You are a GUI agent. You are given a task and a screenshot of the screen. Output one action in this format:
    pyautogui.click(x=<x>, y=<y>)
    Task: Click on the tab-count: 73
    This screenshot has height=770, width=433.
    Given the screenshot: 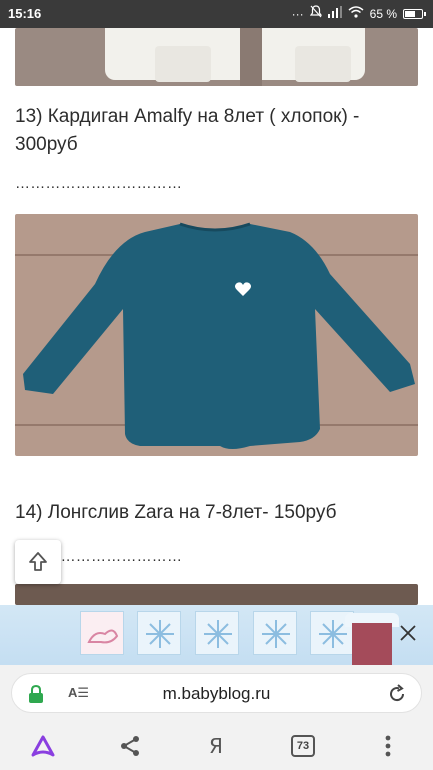 What is the action you would take?
    pyautogui.click(x=303, y=746)
    